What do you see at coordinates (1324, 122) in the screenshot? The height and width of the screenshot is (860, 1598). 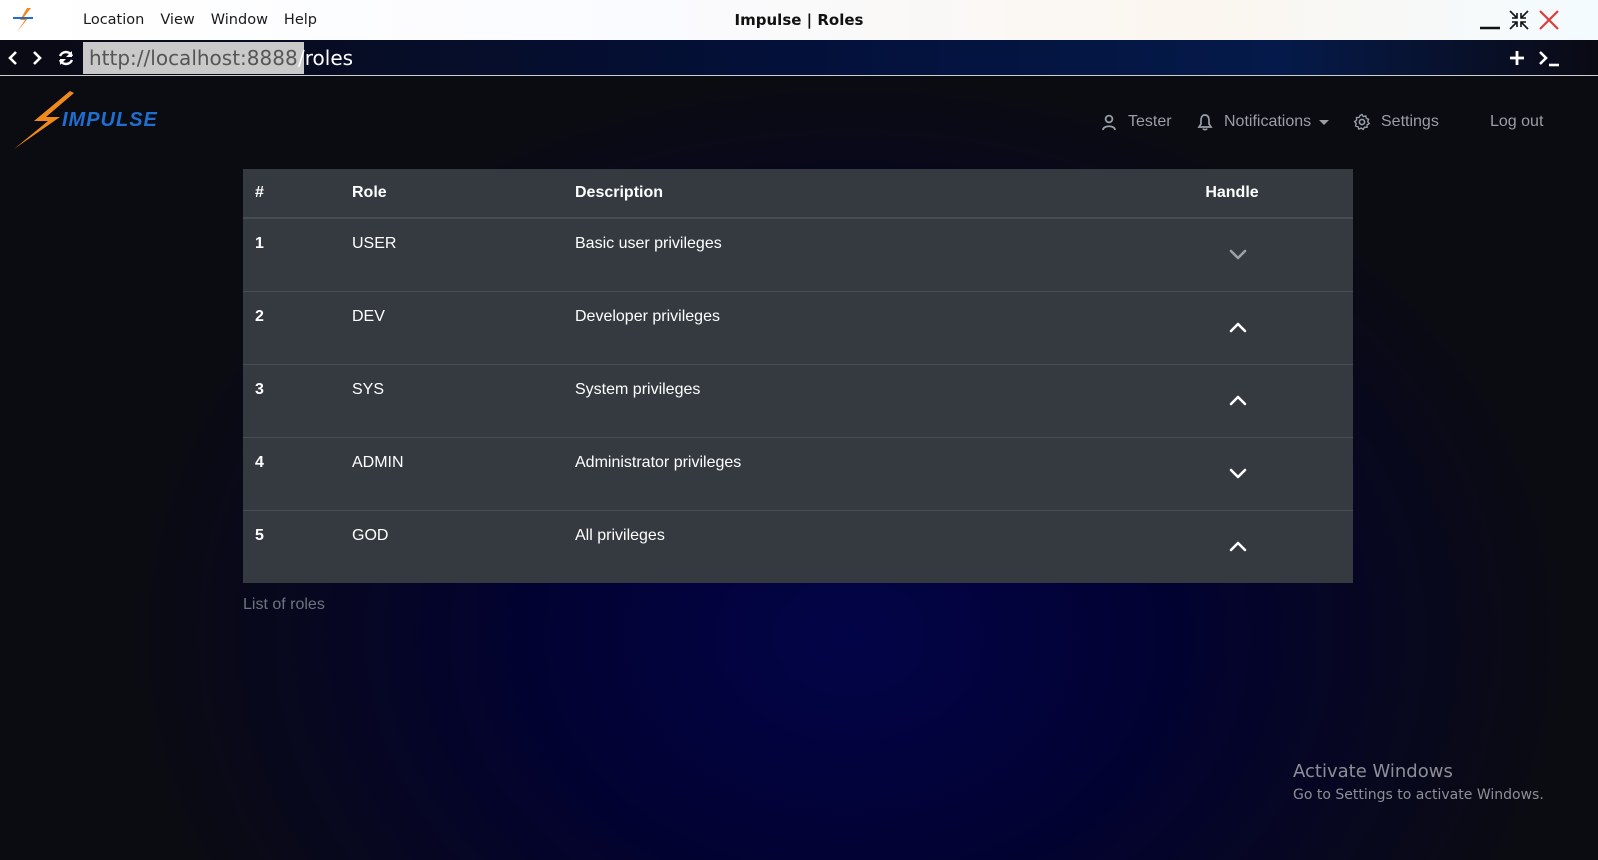 I see `caret-down-icon` at bounding box center [1324, 122].